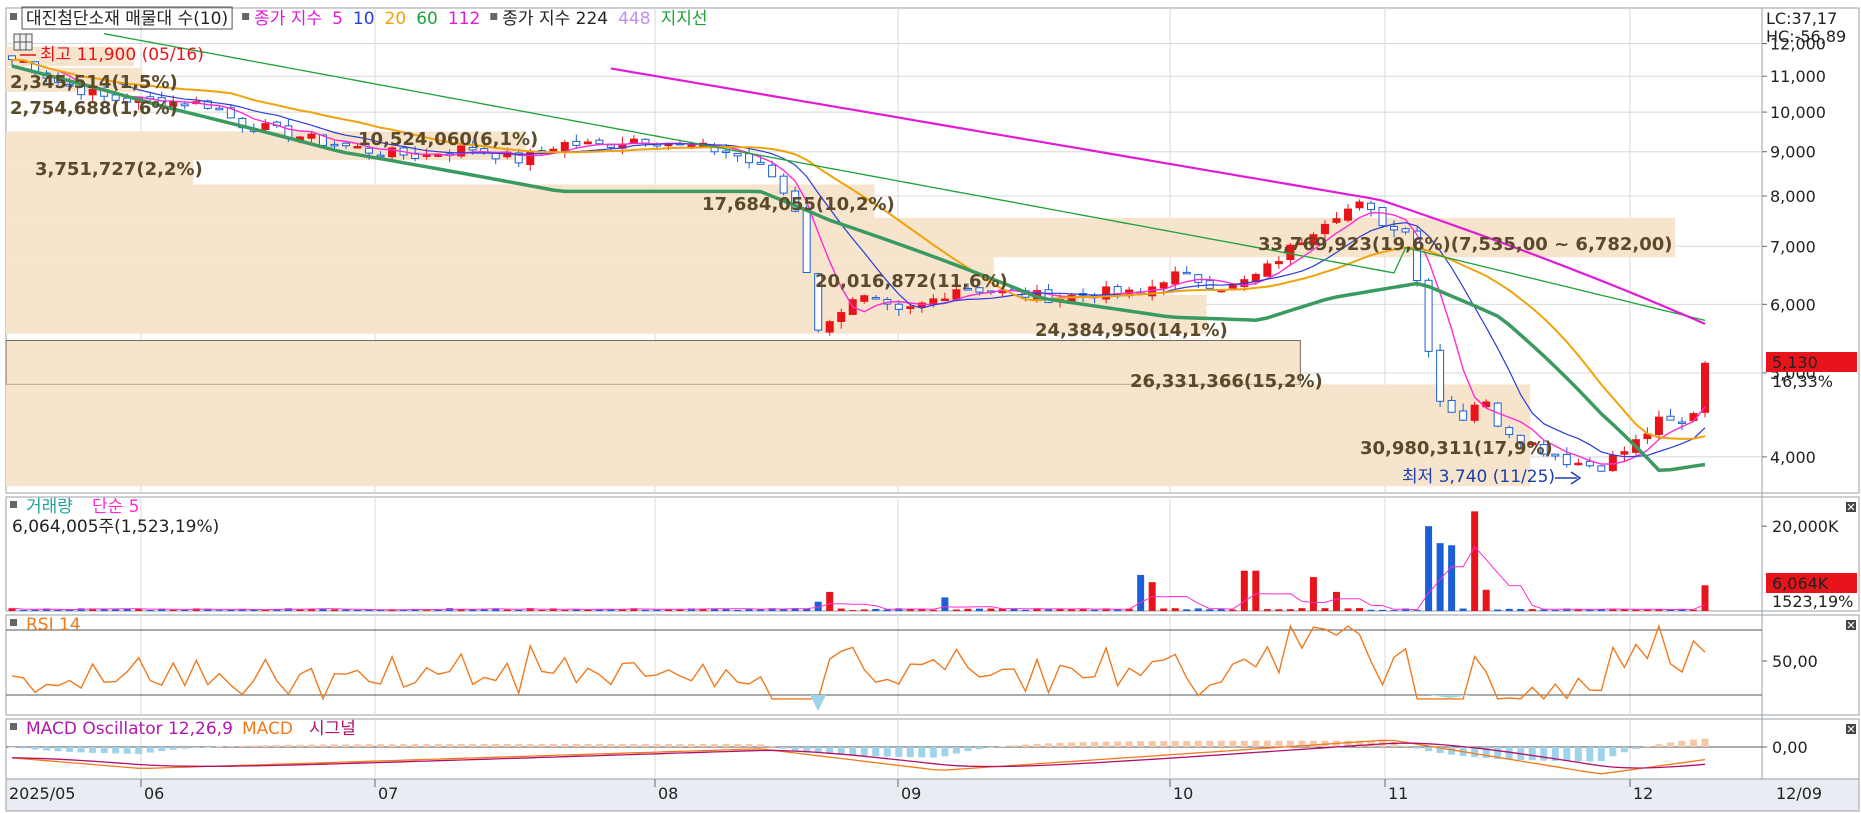  Describe the element at coordinates (555, 19) in the screenshot. I see `price-legend-item: 종가 지수 224` at that location.